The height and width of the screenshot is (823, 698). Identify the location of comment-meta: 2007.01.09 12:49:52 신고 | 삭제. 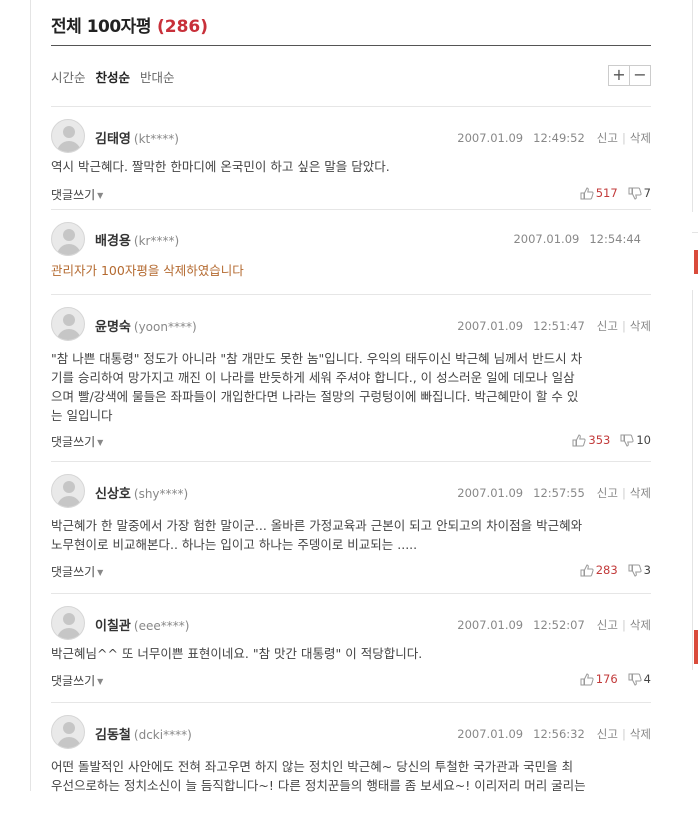
(554, 138).